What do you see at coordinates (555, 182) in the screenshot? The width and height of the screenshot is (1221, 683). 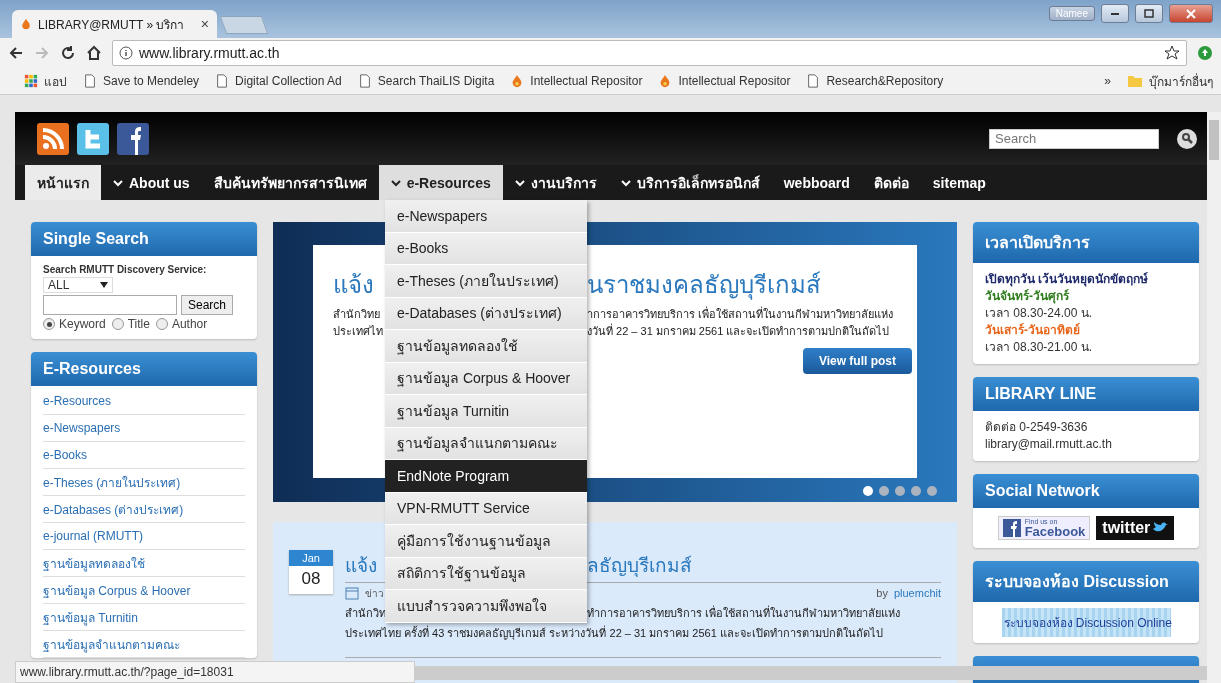 I see `nav-item: งานบริการ` at bounding box center [555, 182].